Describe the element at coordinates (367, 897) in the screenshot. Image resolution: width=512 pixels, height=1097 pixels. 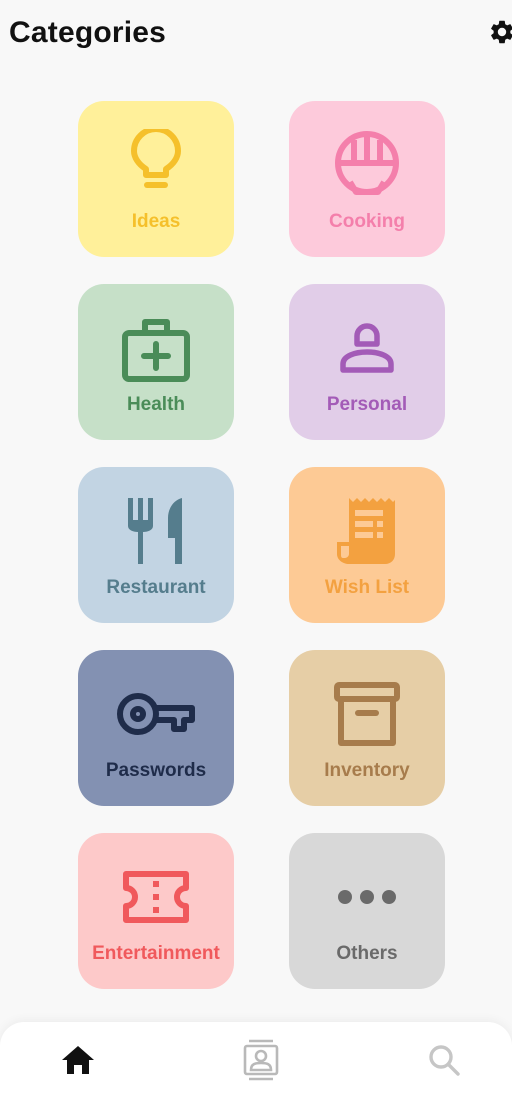
I see `more-dots-icon` at that location.